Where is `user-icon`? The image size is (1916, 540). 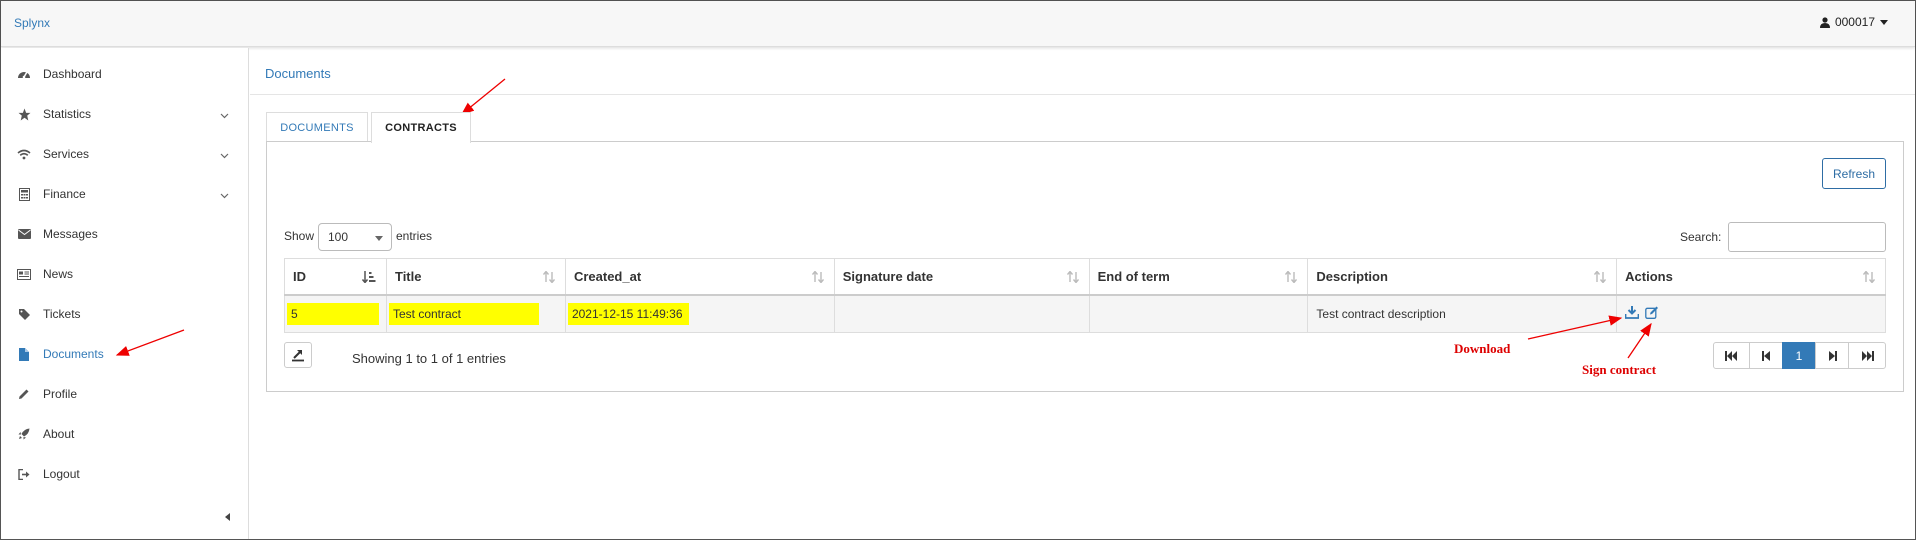
user-icon is located at coordinates (1824, 22).